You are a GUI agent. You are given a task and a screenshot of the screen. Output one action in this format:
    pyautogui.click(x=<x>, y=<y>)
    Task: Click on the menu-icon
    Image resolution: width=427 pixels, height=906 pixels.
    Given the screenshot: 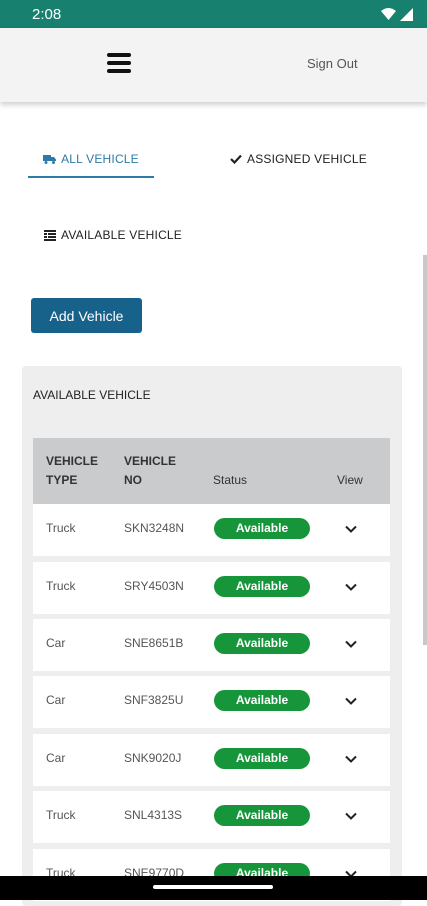 What is the action you would take?
    pyautogui.click(x=119, y=63)
    